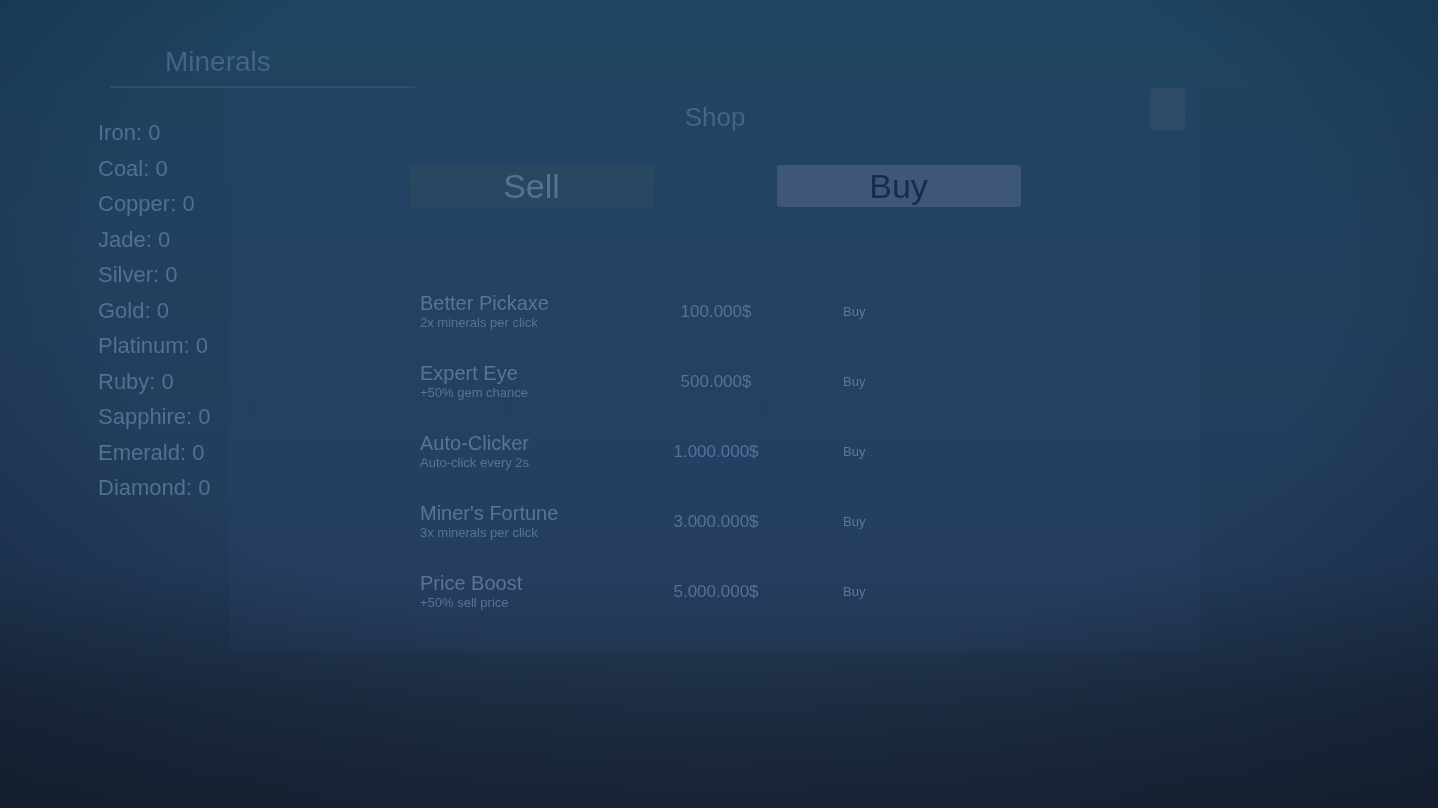  Describe the element at coordinates (484, 303) in the screenshot. I see `upgrade-name: Better Pickaxe` at that location.